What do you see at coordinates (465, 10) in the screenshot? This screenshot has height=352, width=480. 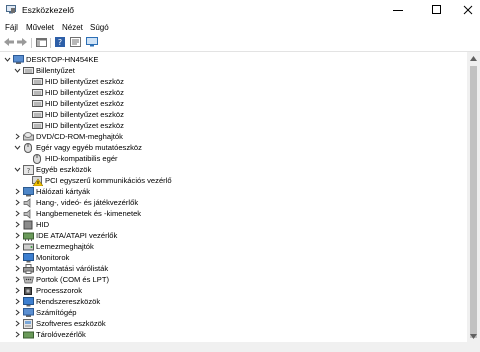 I see `close-button` at bounding box center [465, 10].